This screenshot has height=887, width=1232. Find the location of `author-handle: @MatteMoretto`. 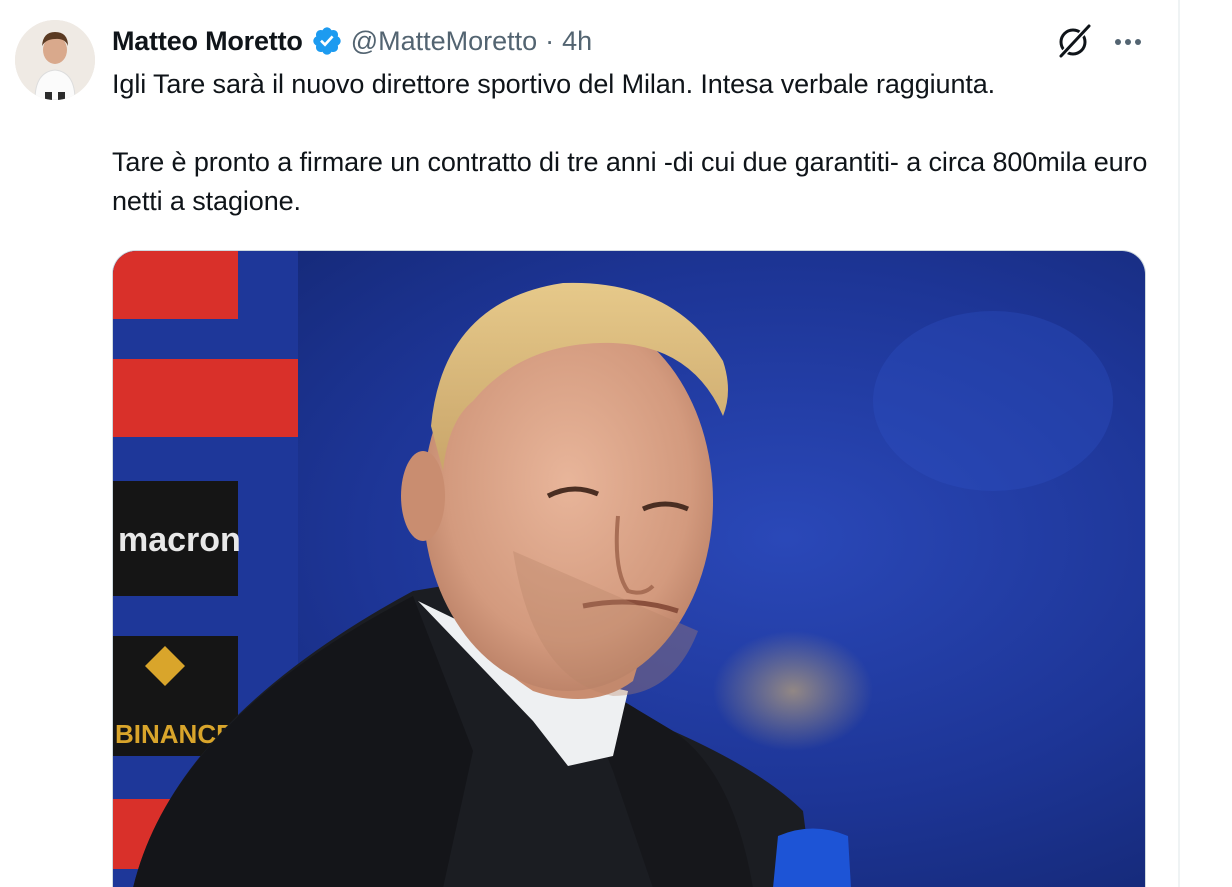

author-handle: @MatteMoretto is located at coordinates (444, 41).